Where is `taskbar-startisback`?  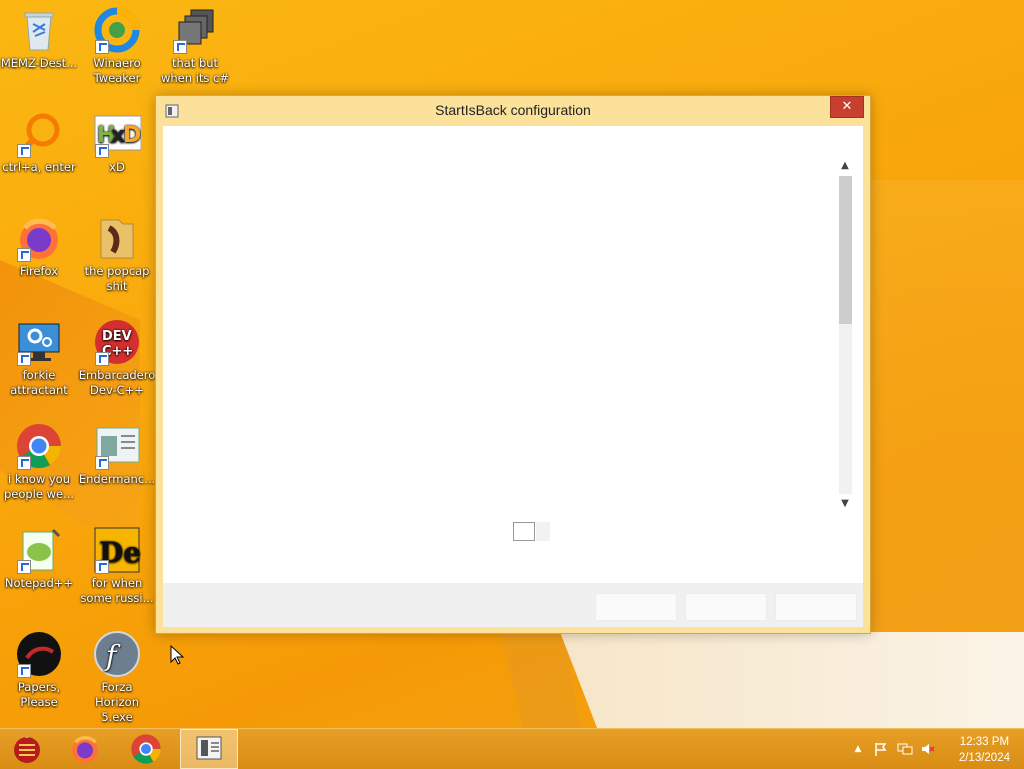 taskbar-startisback is located at coordinates (209, 749).